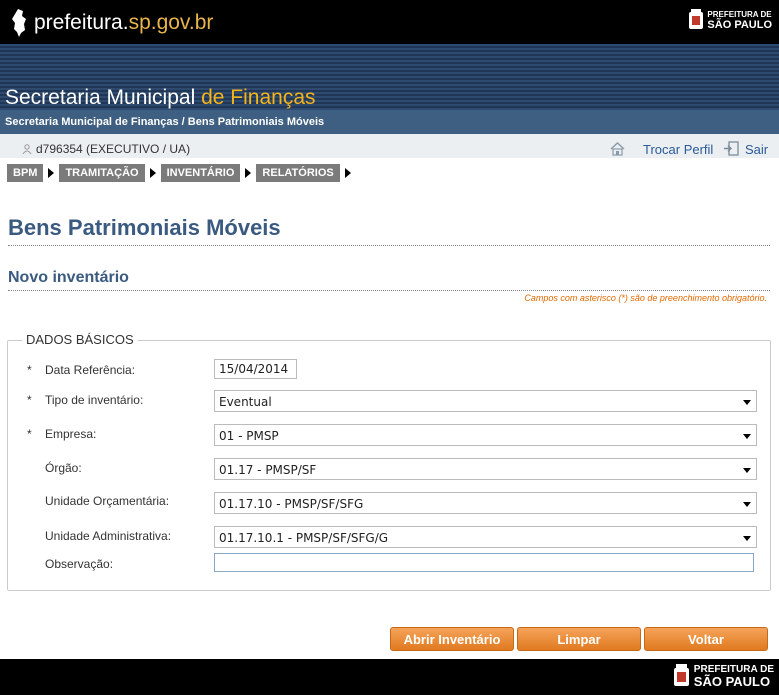  I want to click on voltar-button: Voltar, so click(706, 639).